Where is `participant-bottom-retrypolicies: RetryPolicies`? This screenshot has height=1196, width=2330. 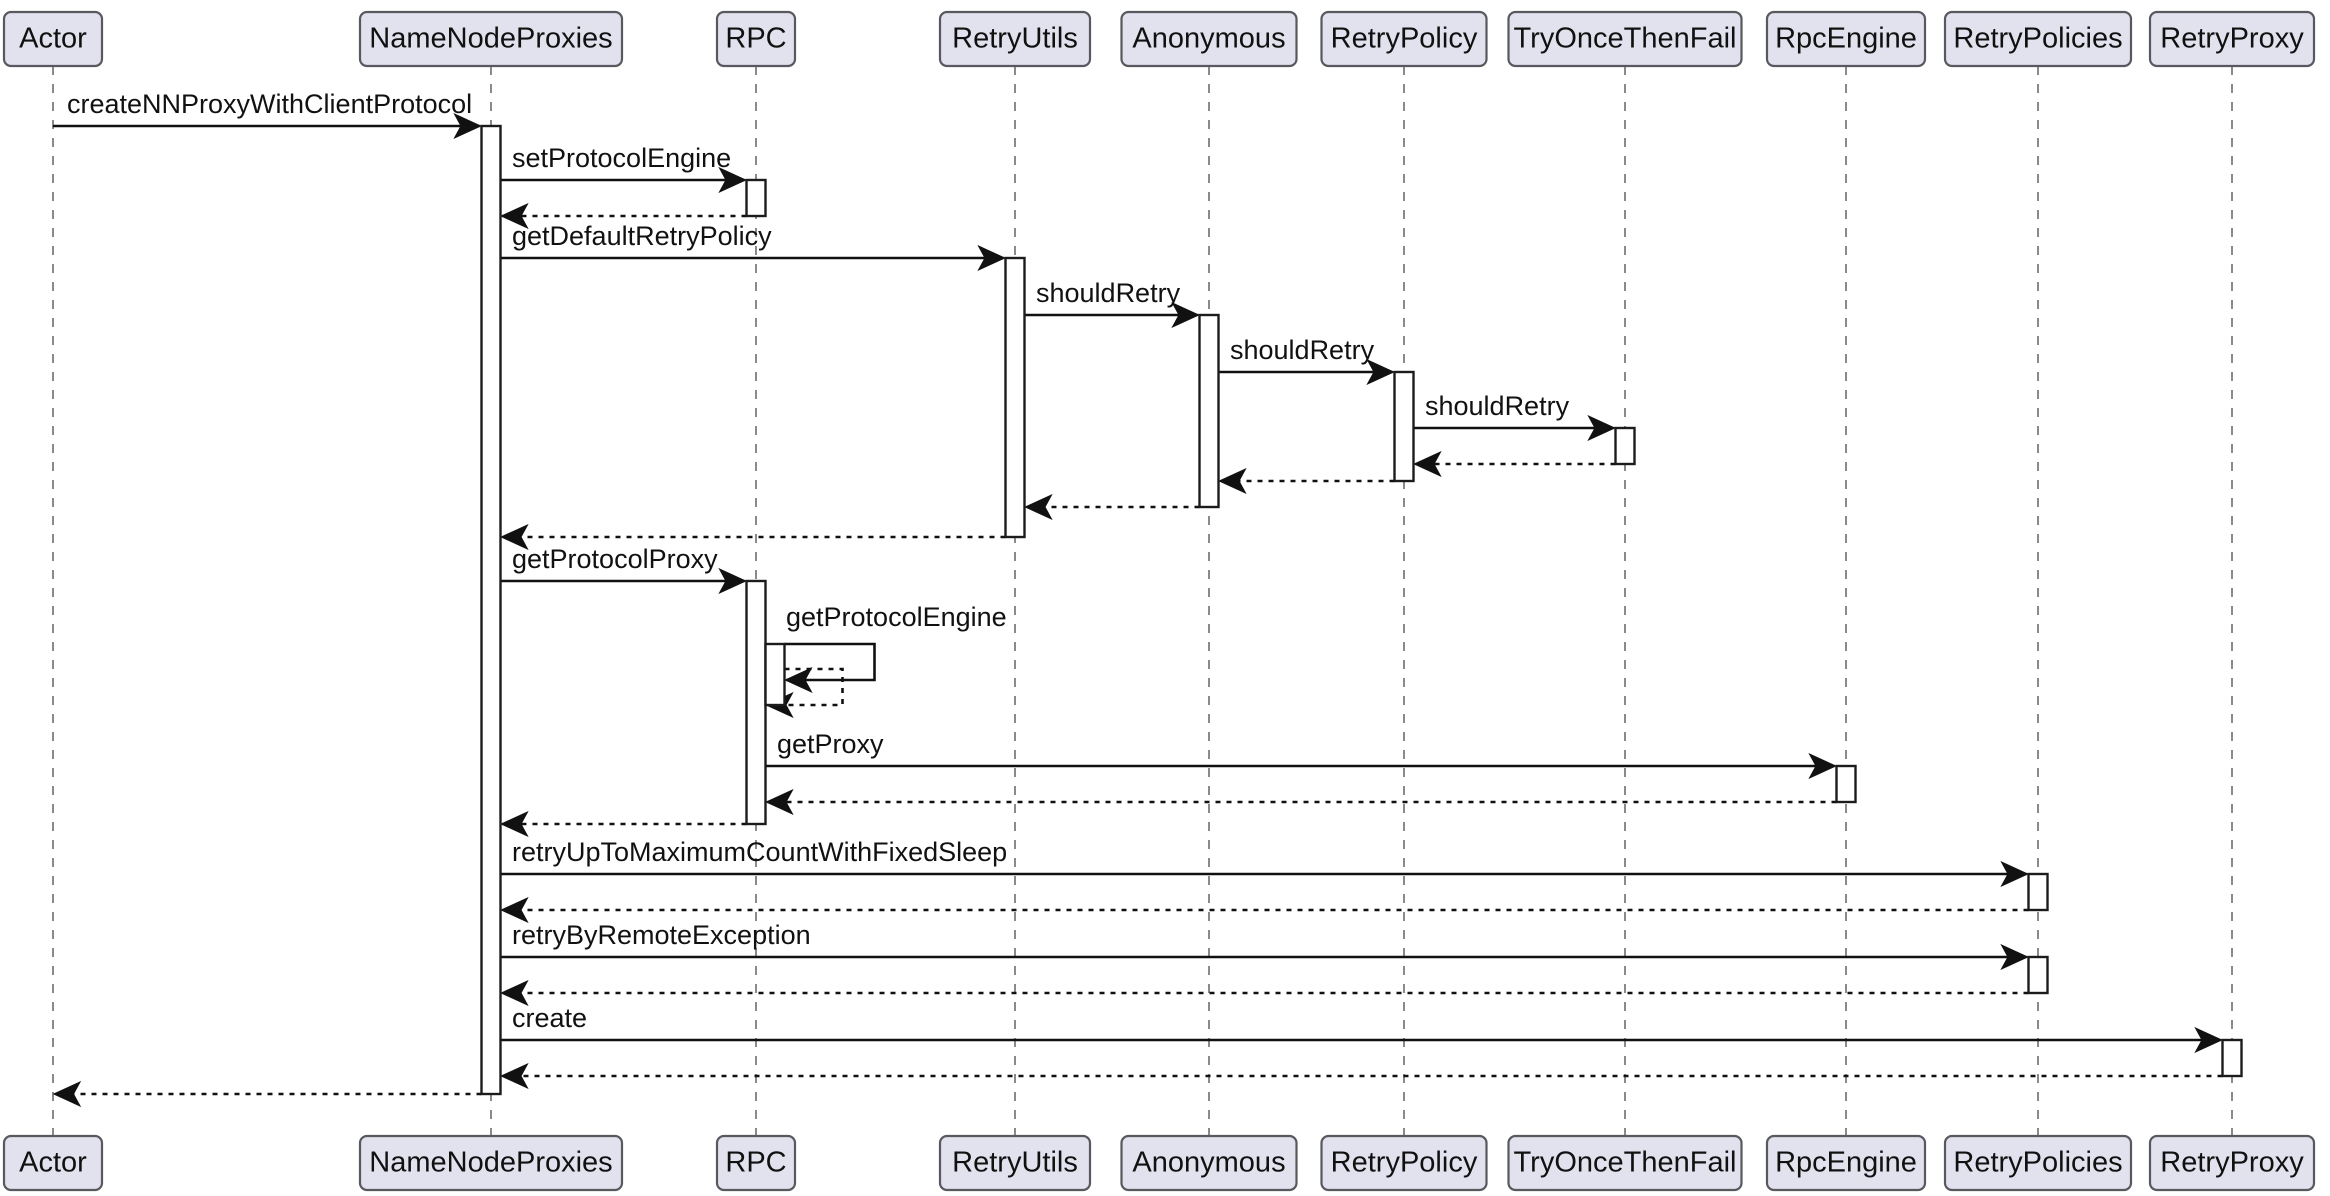 participant-bottom-retrypolicies: RetryPolicies is located at coordinates (2038, 1163).